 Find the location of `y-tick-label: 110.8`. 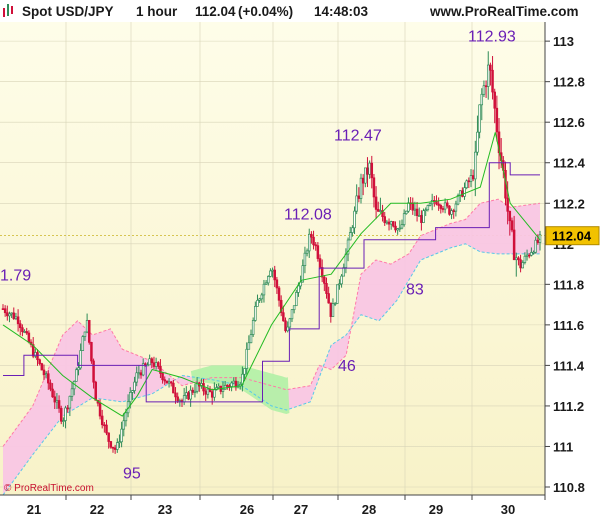

y-tick-label: 110.8 is located at coordinates (569, 487).